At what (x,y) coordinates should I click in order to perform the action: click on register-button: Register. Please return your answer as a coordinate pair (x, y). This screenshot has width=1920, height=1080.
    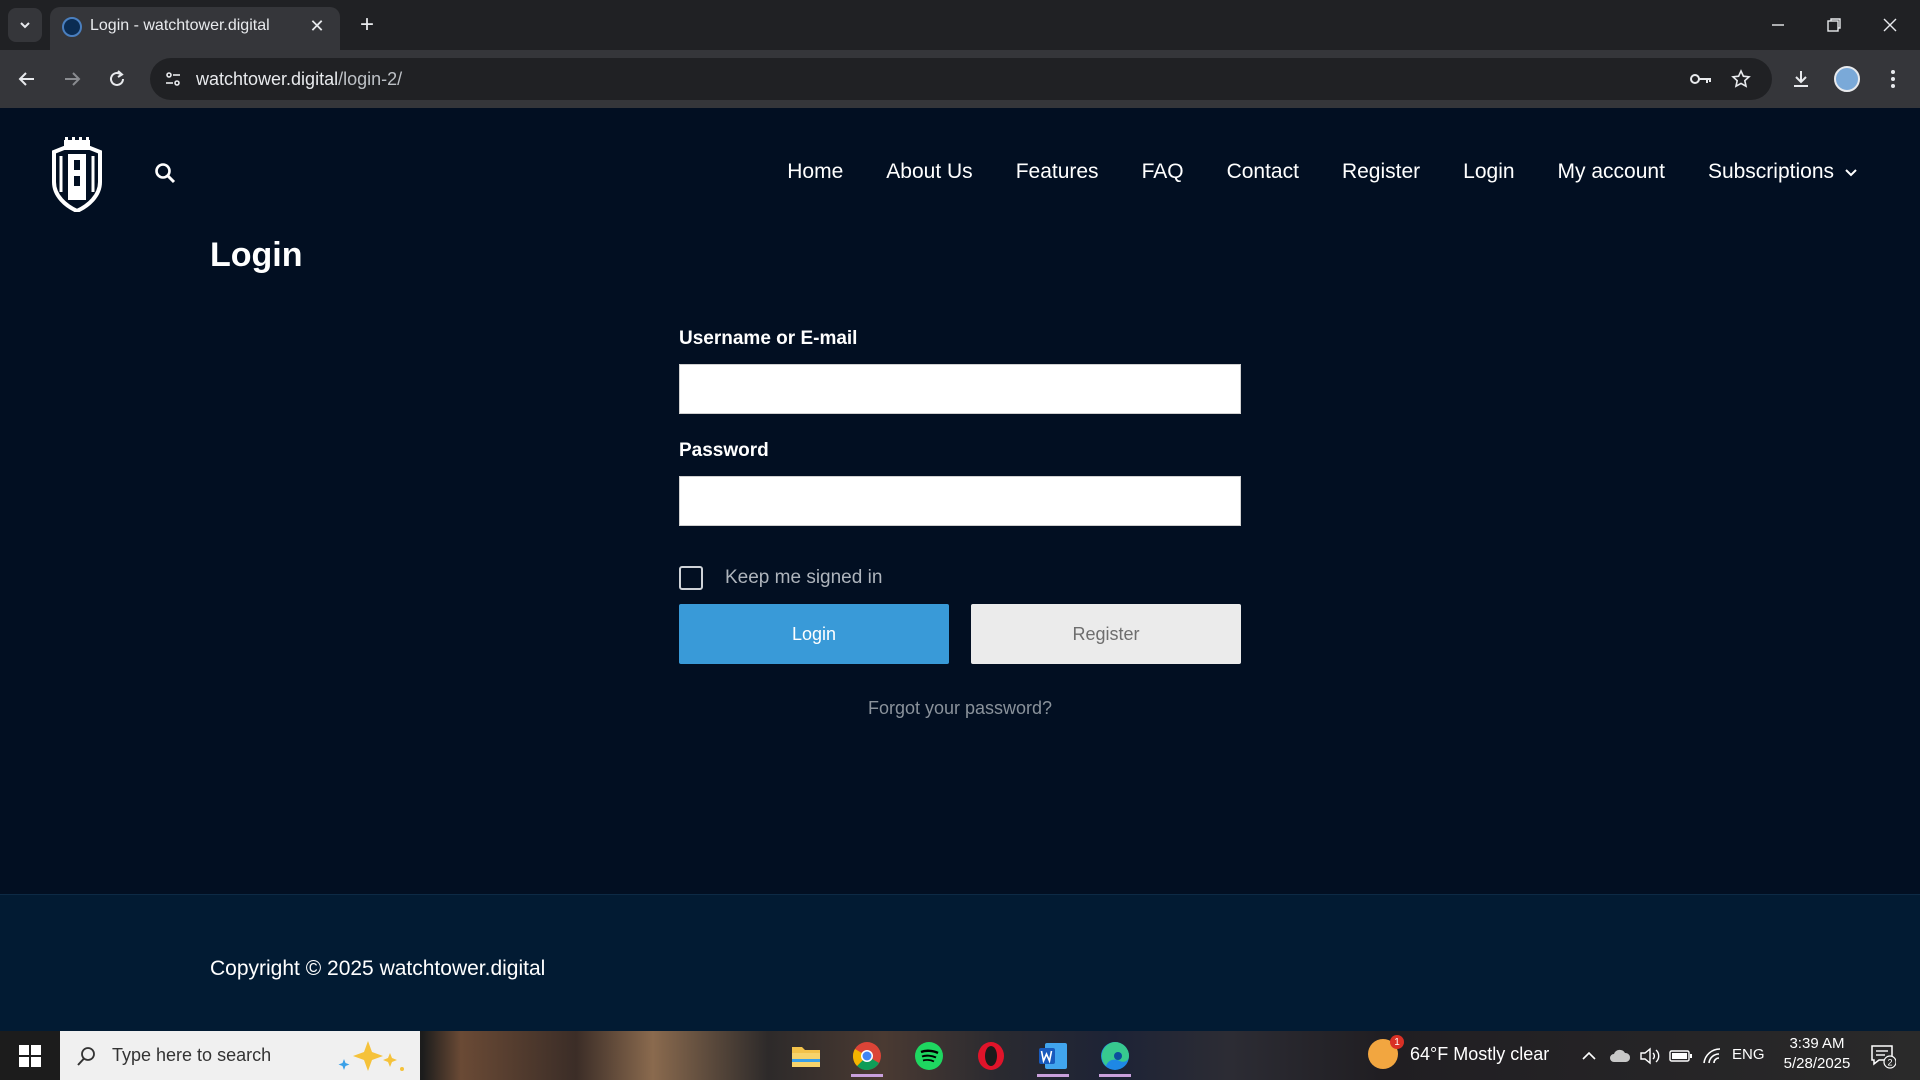
    Looking at the image, I should click on (1106, 634).